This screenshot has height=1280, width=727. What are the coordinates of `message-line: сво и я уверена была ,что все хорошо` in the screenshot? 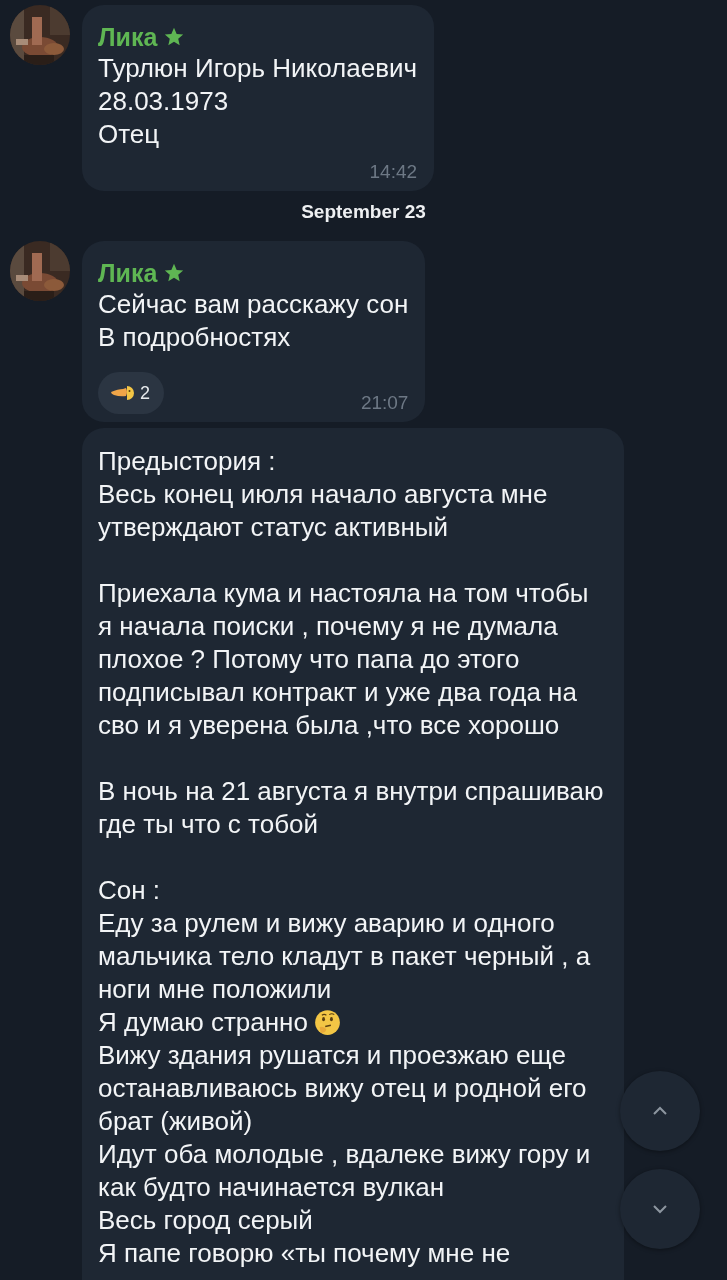 It's located at (329, 725).